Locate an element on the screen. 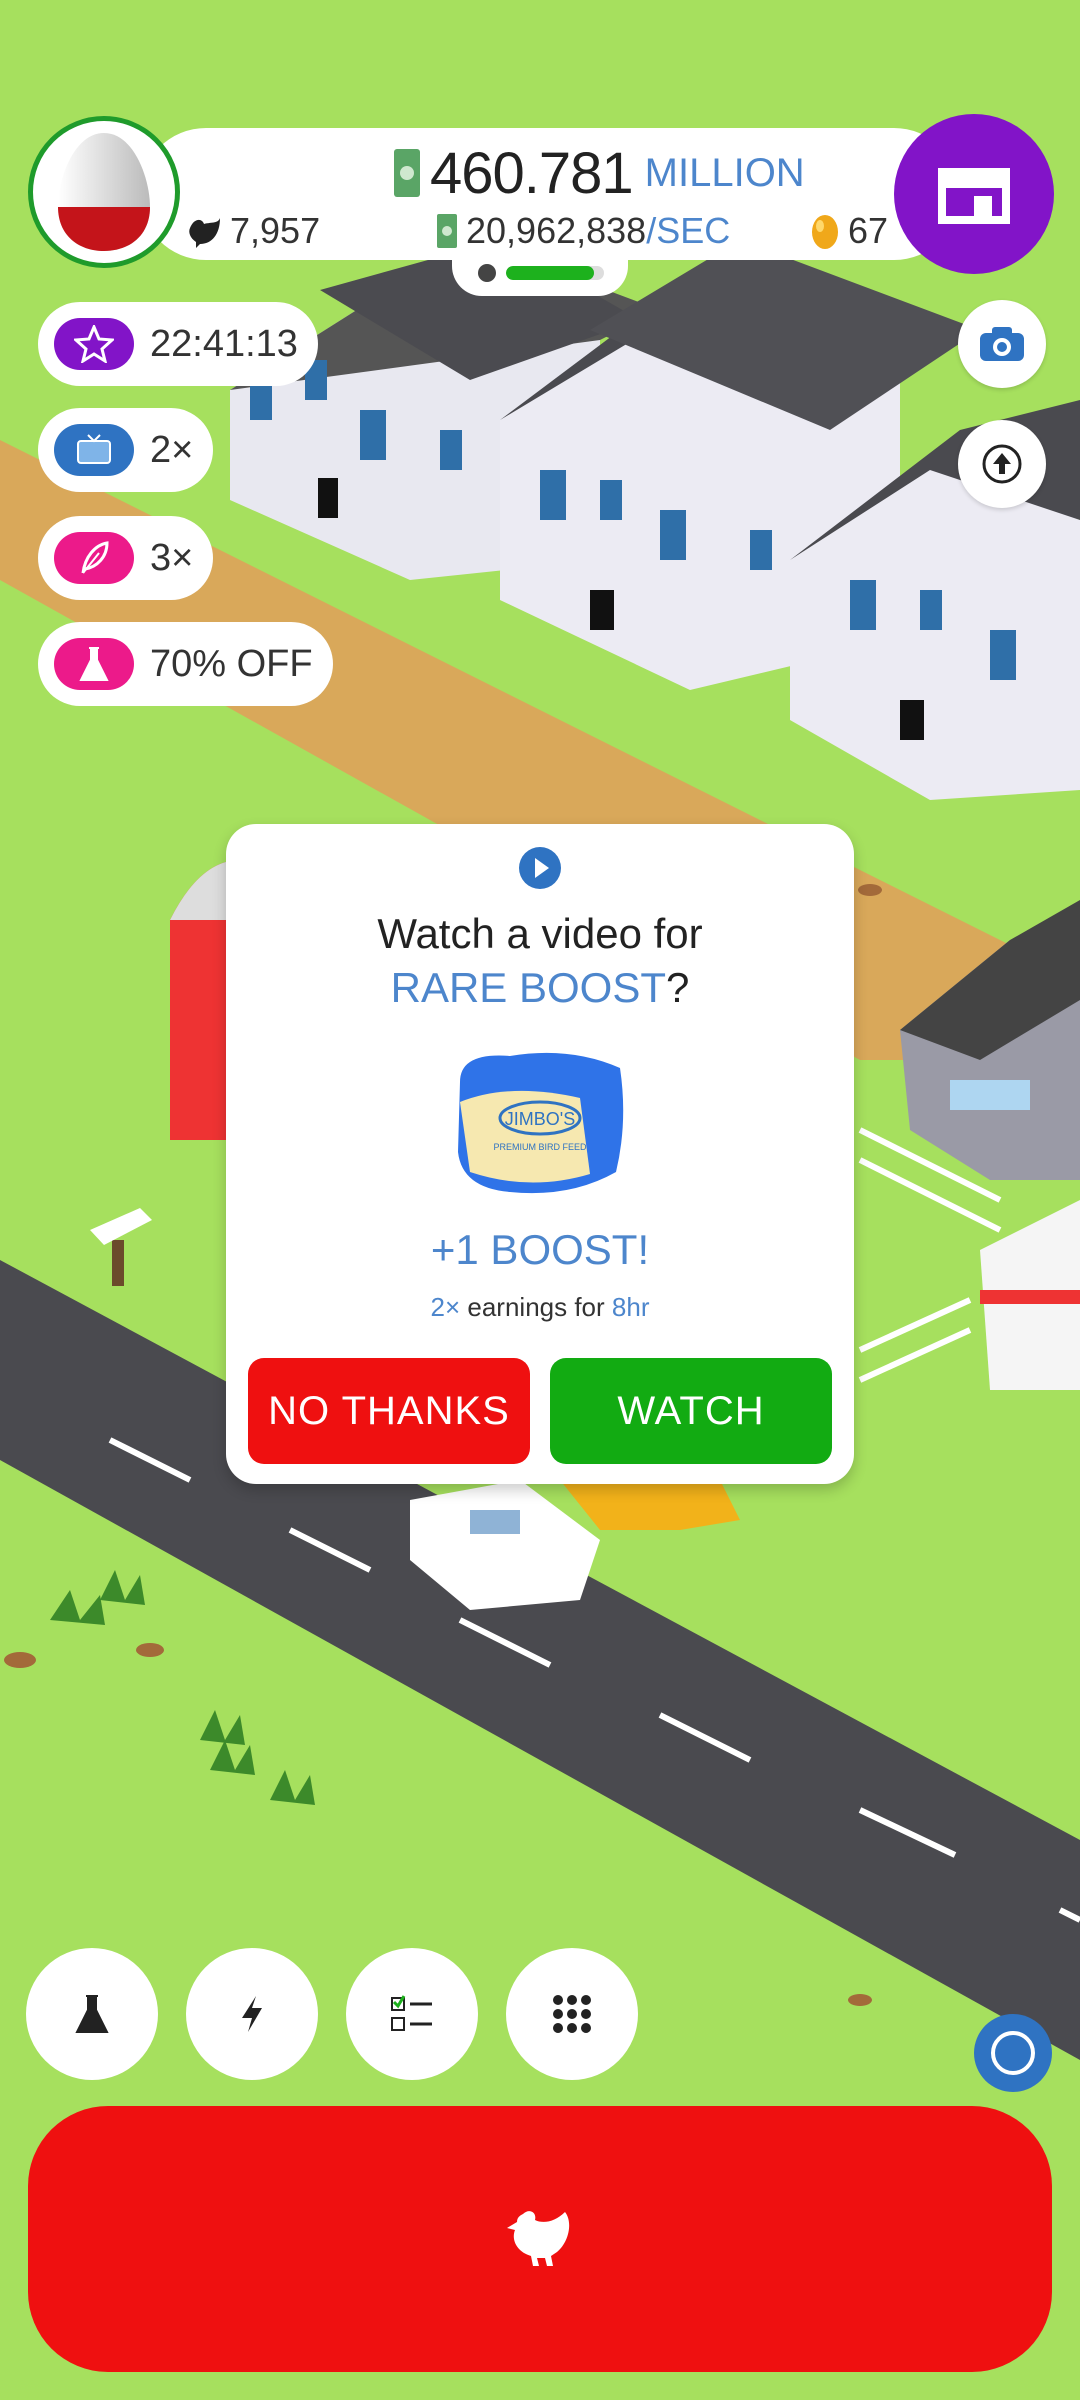  golden-eggs: 67 is located at coordinates (849, 231).